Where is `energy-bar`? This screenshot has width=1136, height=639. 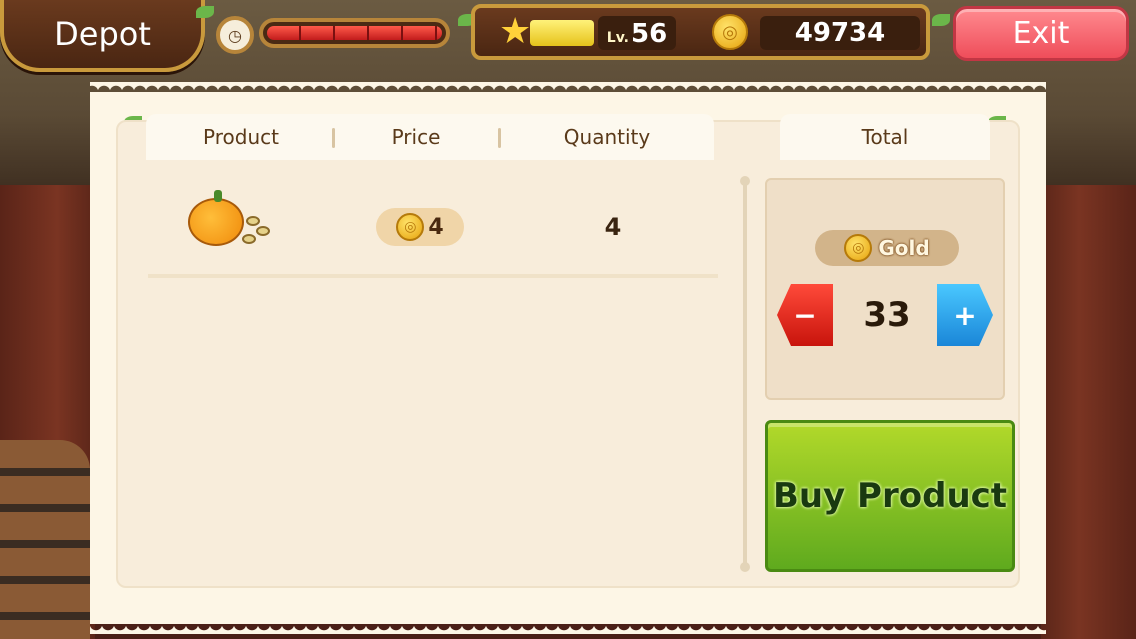
energy-bar is located at coordinates (354, 33).